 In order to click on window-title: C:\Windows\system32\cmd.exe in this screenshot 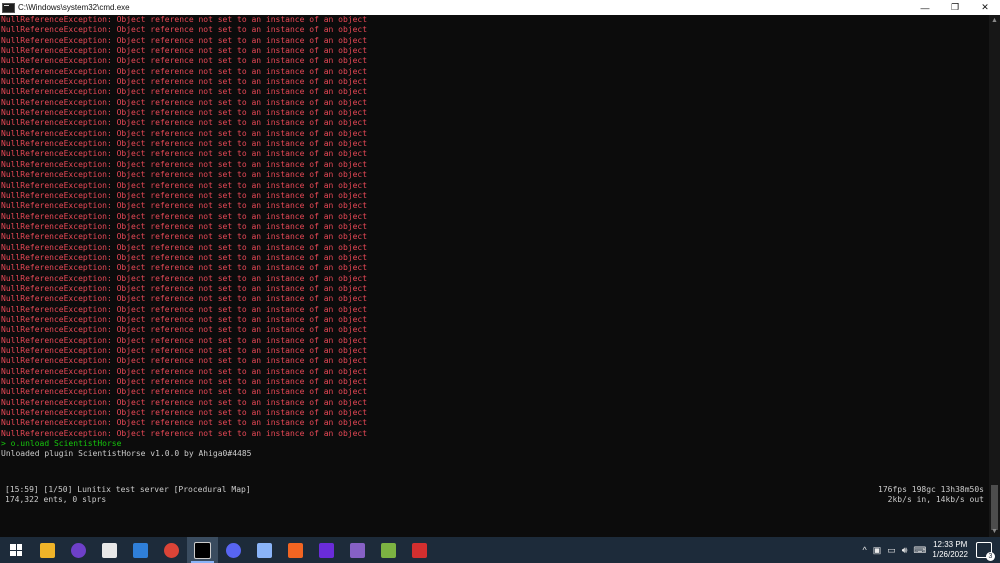, I will do `click(74, 7)`.